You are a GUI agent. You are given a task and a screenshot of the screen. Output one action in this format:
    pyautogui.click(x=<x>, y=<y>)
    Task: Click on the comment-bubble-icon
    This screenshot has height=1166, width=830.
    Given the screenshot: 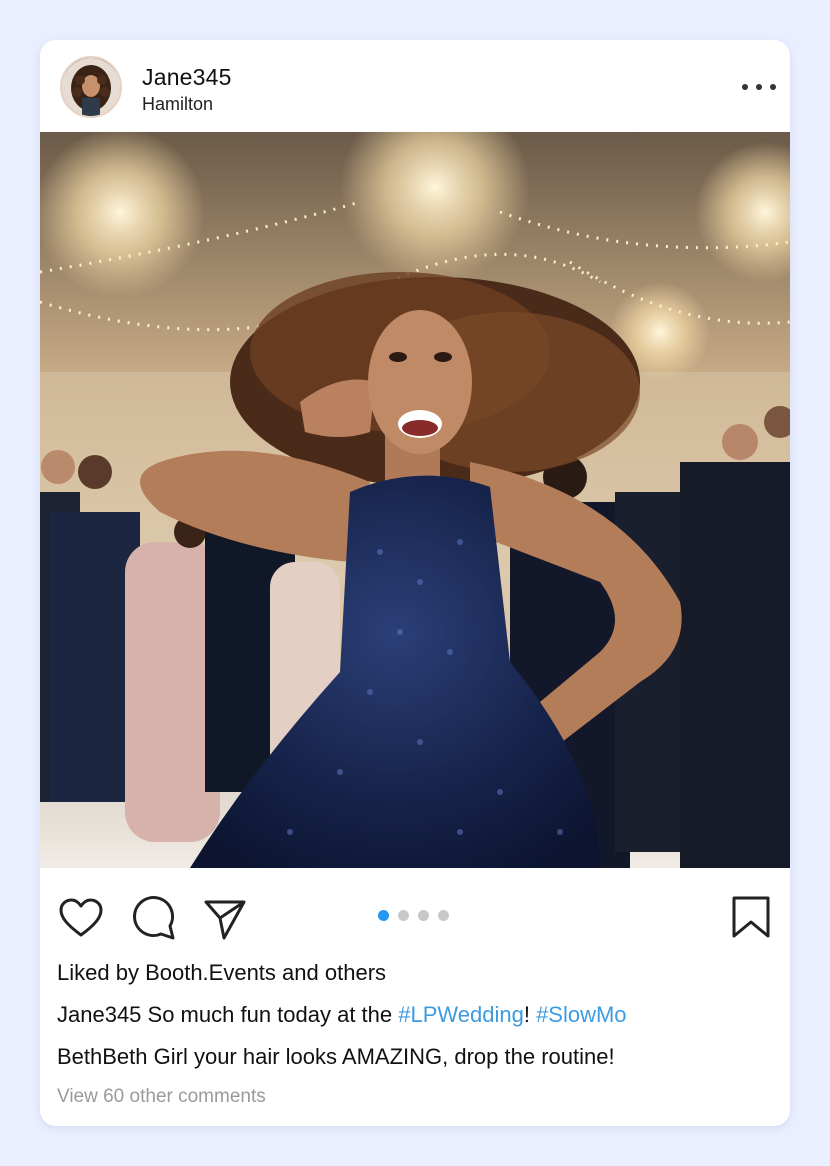 What is the action you would take?
    pyautogui.click(x=153, y=919)
    